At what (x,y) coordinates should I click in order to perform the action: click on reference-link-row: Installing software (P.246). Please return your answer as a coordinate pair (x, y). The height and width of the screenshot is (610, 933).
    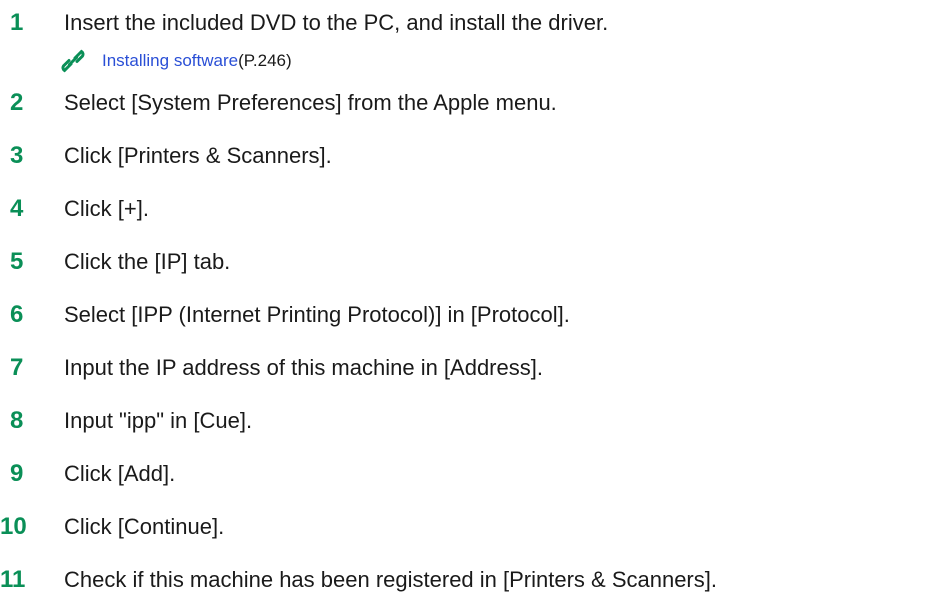
    Looking at the image, I should click on (176, 61).